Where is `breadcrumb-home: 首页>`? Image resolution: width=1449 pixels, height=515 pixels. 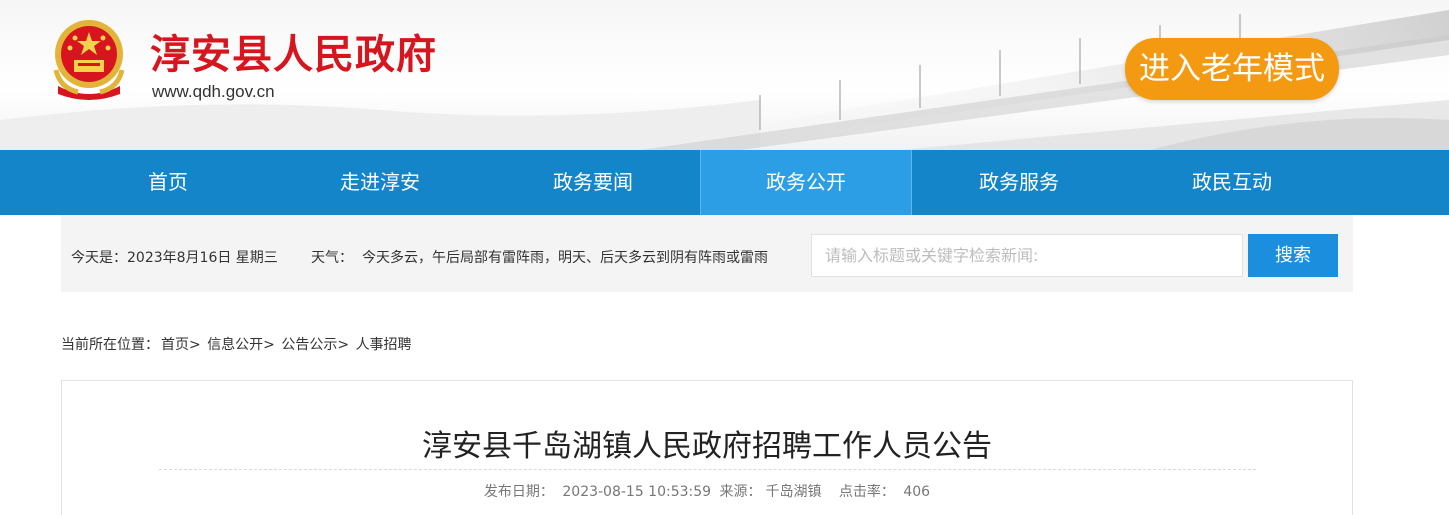
breadcrumb-home: 首页> is located at coordinates (181, 345).